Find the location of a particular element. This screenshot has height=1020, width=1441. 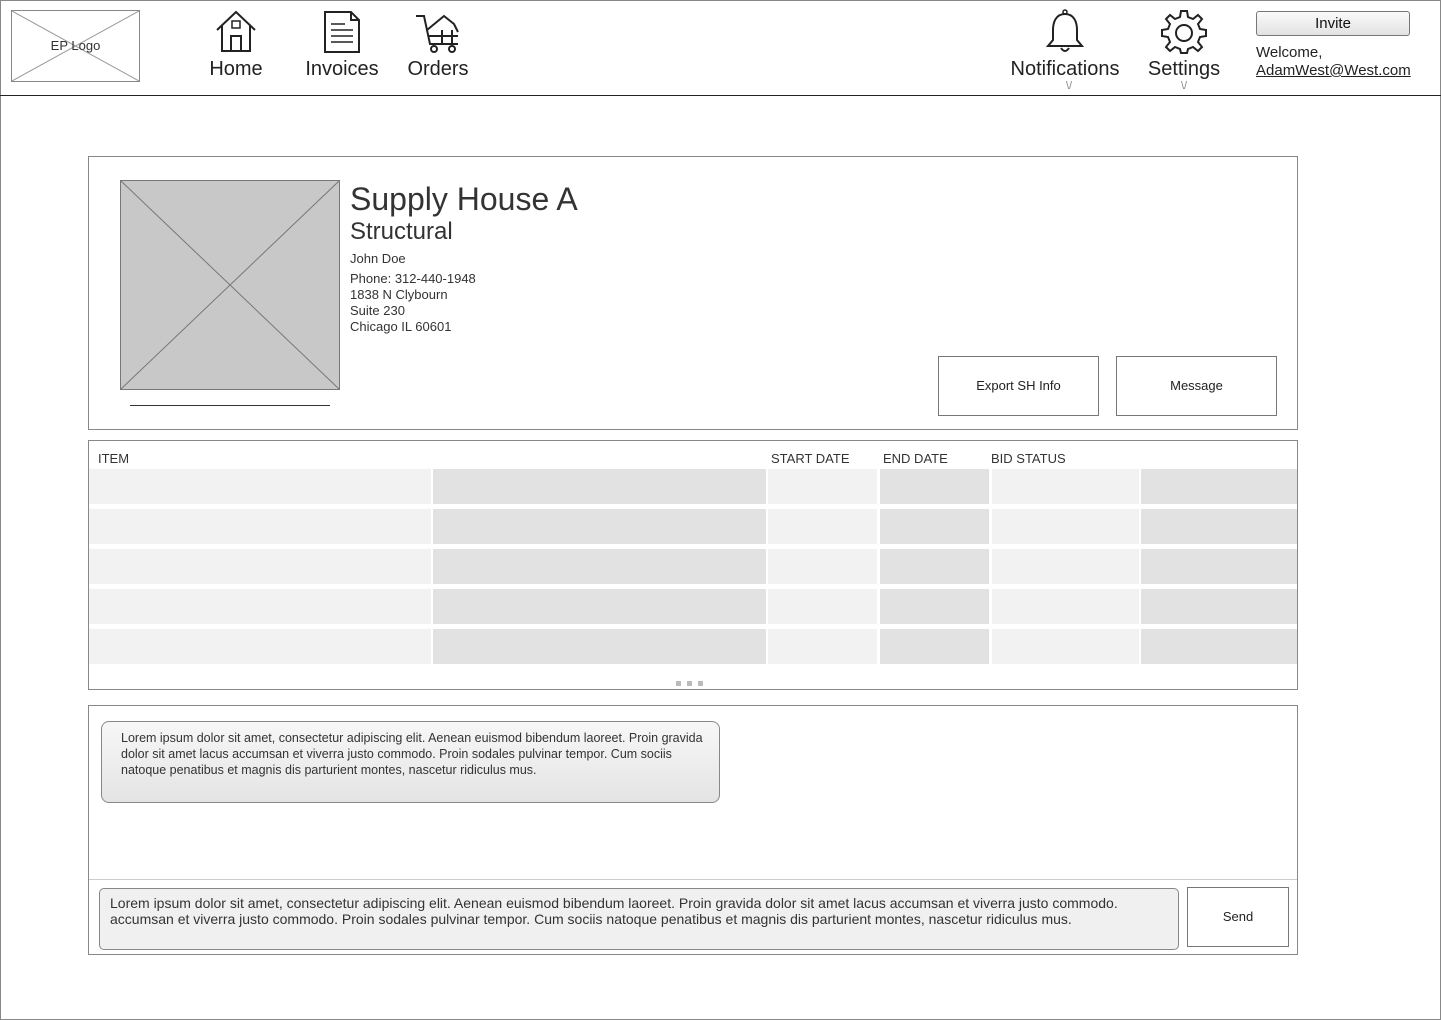

nav-invoices: Invoices is located at coordinates (342, 44).